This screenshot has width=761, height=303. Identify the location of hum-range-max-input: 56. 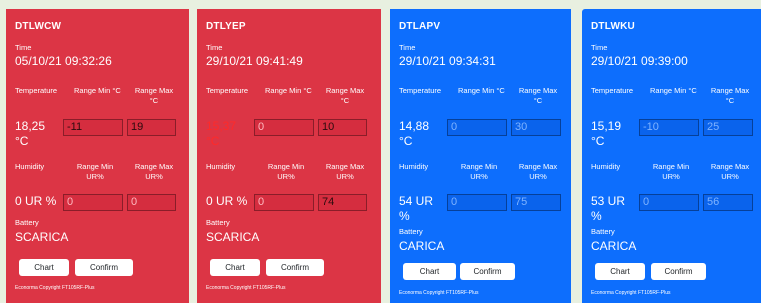
(728, 202).